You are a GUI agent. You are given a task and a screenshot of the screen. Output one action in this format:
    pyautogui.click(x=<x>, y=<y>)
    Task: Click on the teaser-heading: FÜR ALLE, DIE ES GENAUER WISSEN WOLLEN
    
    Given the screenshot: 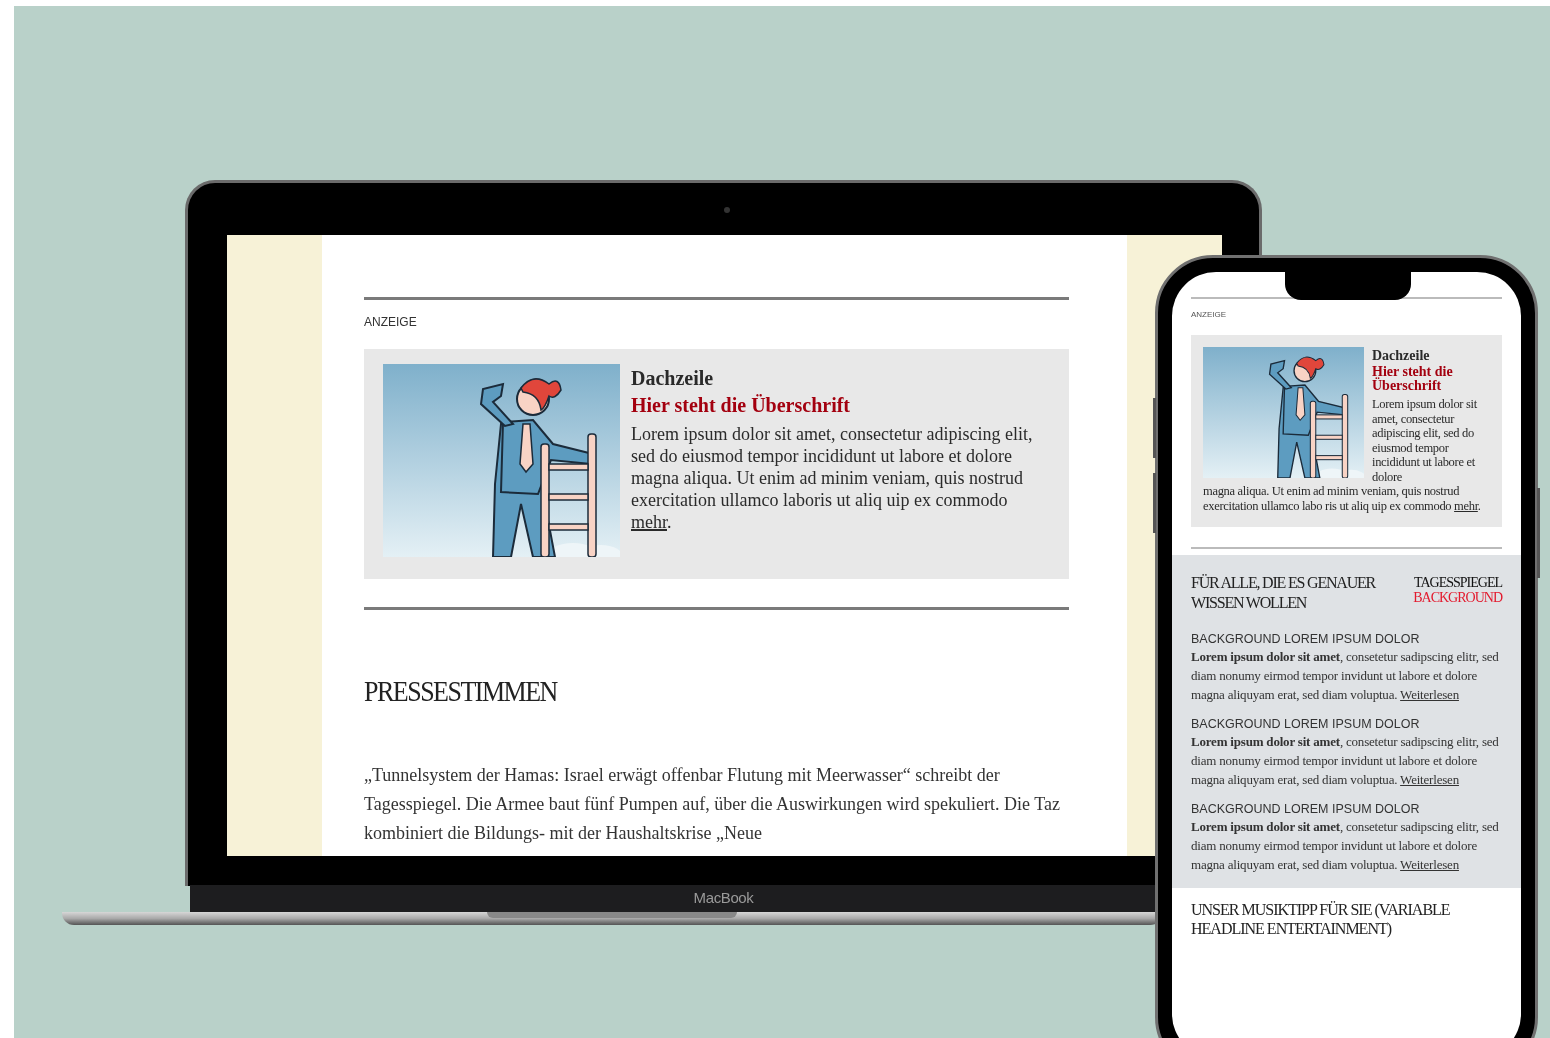 What is the action you would take?
    pyautogui.click(x=1284, y=593)
    